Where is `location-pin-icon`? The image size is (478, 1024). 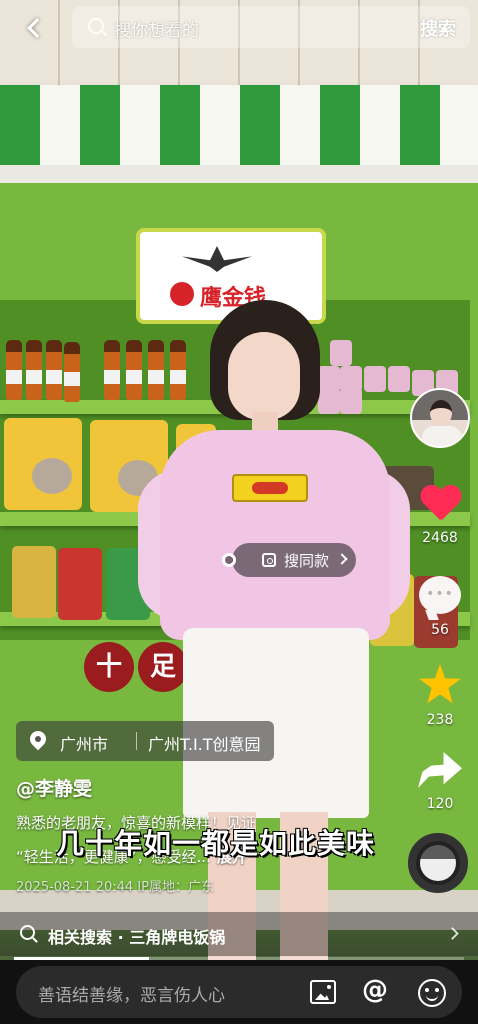 location-pin-icon is located at coordinates (38, 739).